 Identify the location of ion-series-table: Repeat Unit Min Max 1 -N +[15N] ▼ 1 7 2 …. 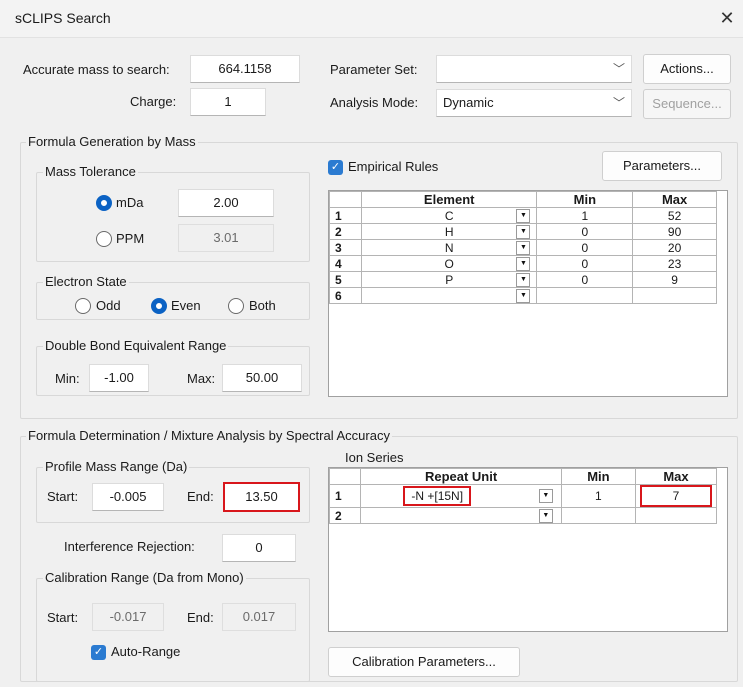
(528, 549).